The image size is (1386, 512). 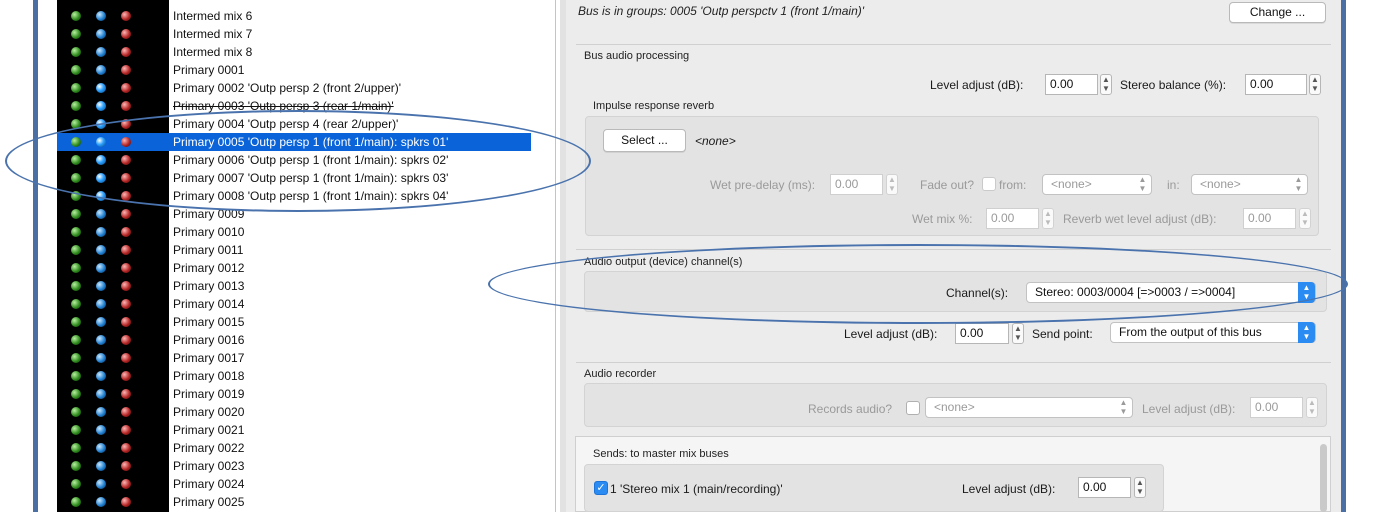 What do you see at coordinates (661, 454) in the screenshot?
I see `sends-title: Sends: to master mix buses` at bounding box center [661, 454].